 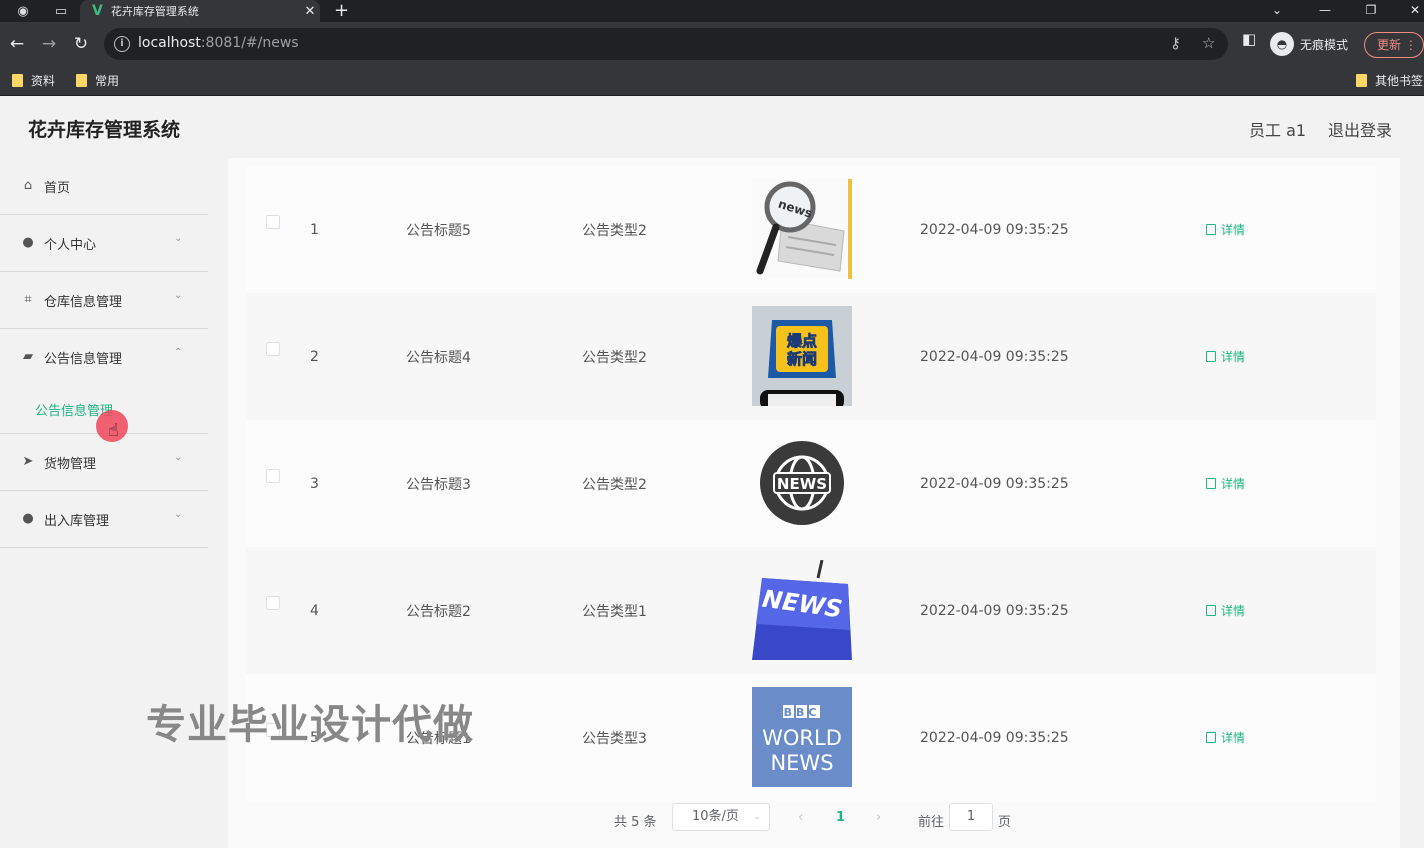 I want to click on row-title: 公告标题2, so click(x=438, y=611).